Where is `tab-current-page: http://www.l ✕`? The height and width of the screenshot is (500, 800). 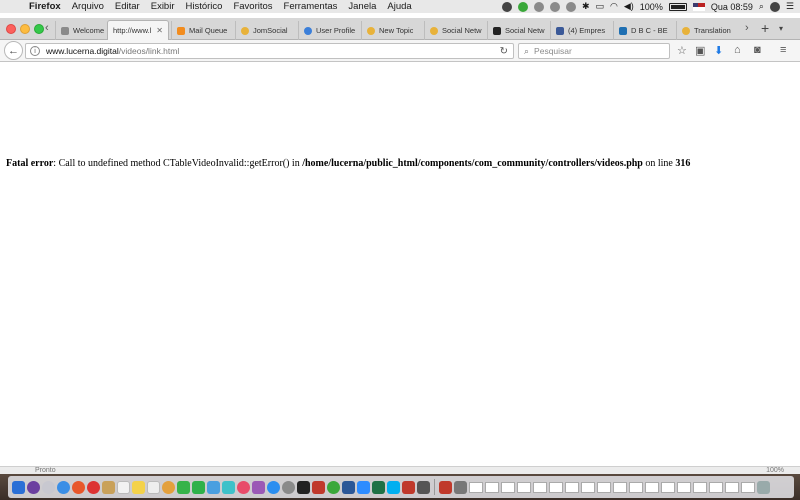
tab-current-page: http://www.l ✕ is located at coordinates (138, 30).